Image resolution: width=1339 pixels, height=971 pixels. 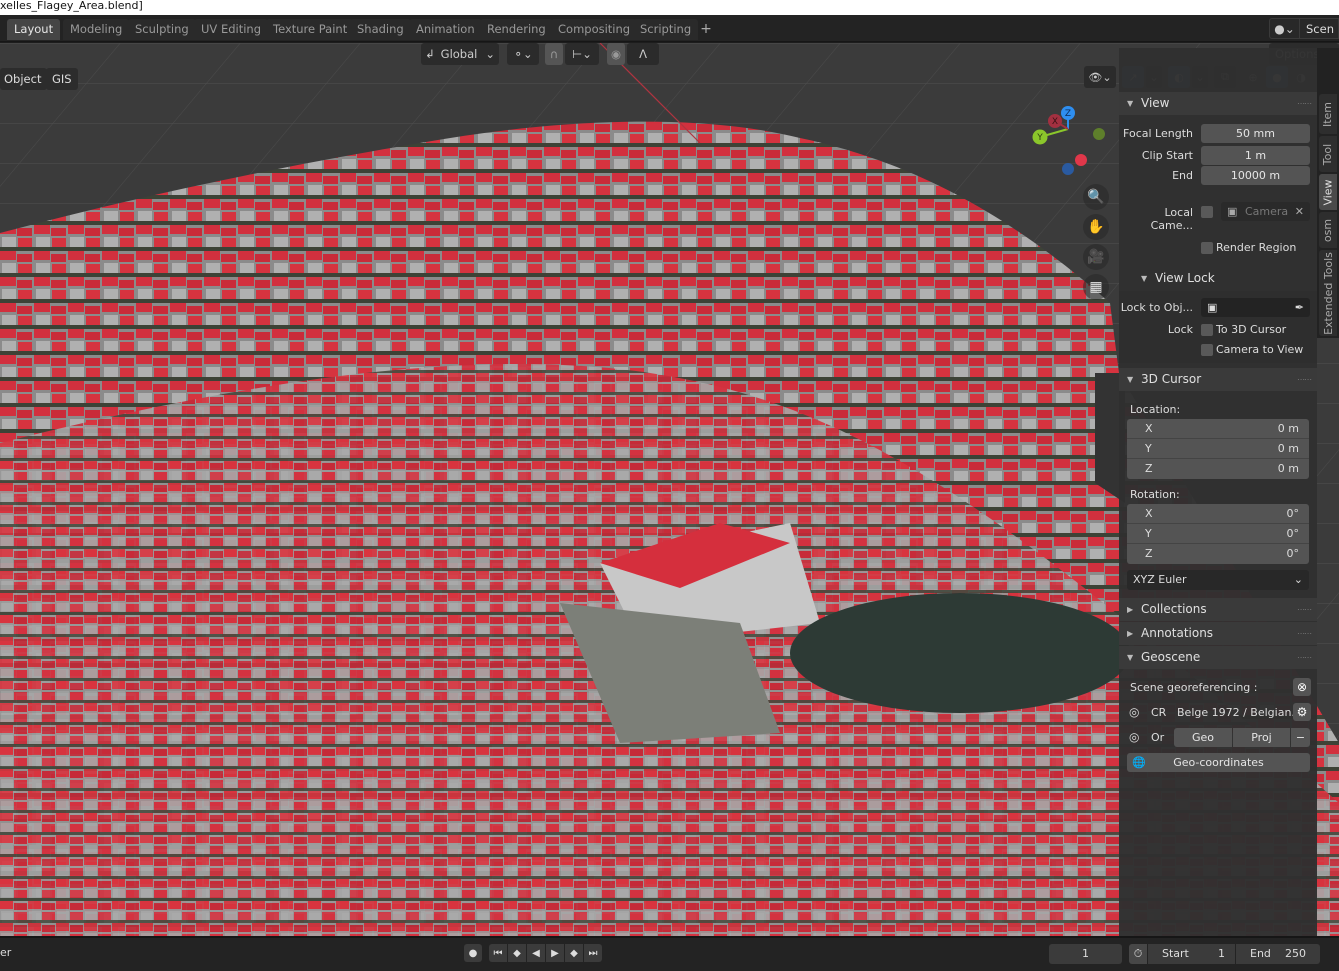 I want to click on tab-layout: Layout, so click(x=34, y=29).